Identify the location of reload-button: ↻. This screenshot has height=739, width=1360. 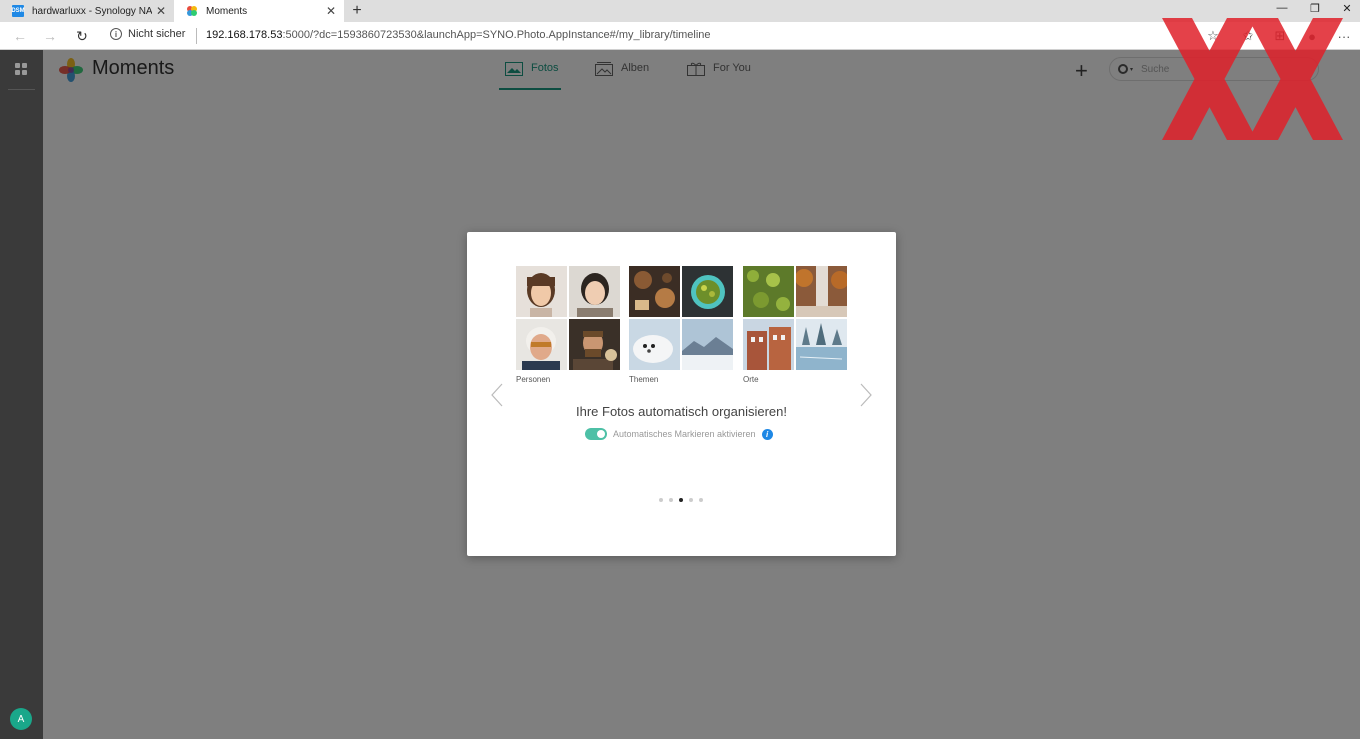
(82, 36).